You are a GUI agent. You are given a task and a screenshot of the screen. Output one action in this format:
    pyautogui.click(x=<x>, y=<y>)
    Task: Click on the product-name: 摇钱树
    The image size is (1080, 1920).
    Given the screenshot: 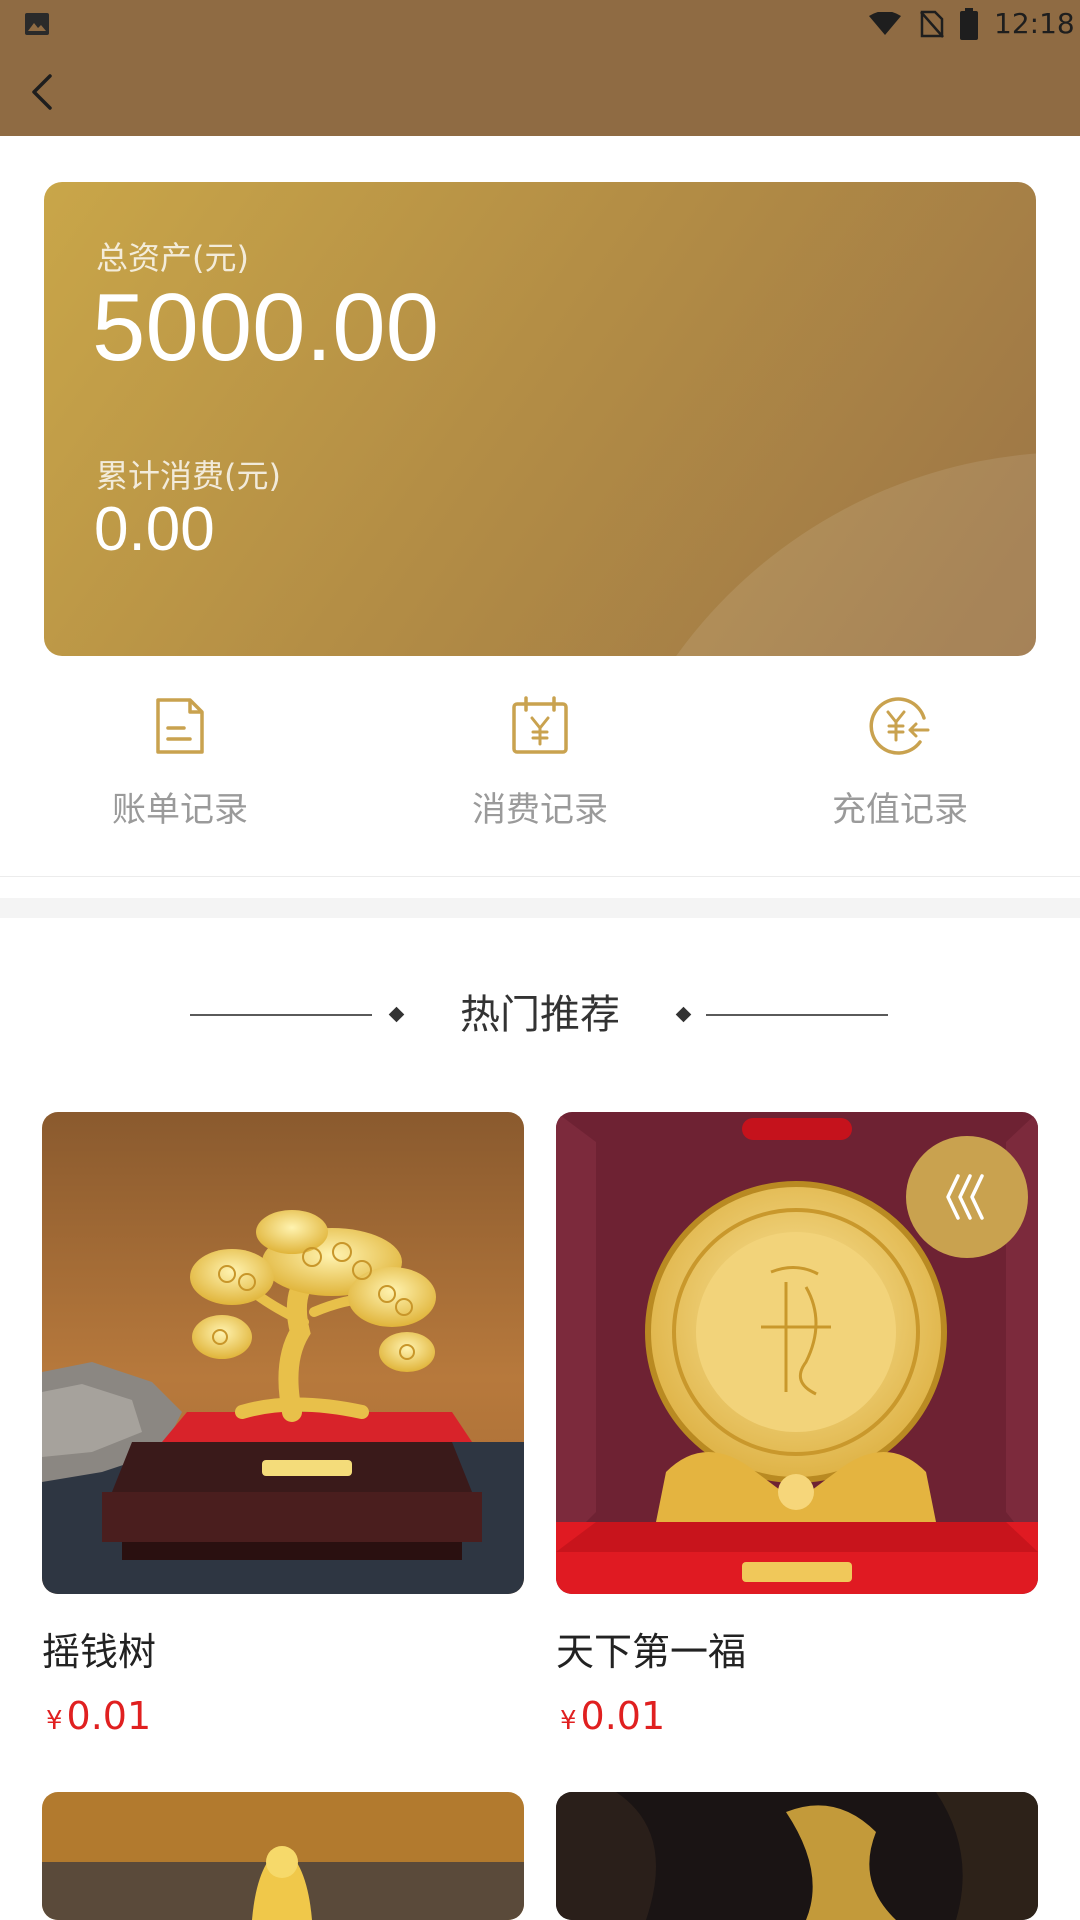 What is the action you would take?
    pyautogui.click(x=99, y=1652)
    